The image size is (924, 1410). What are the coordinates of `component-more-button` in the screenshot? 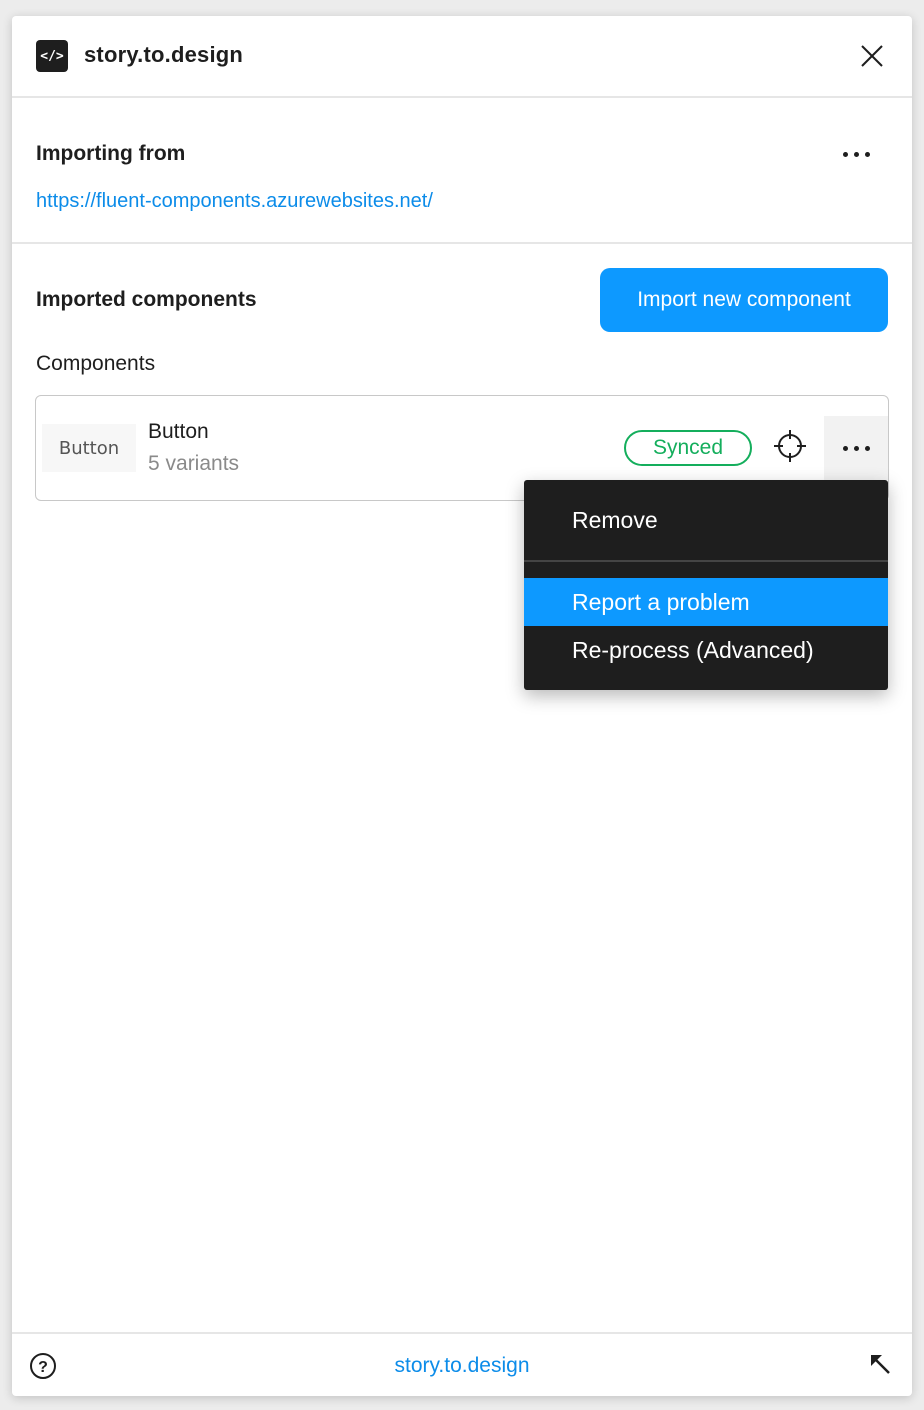 It's located at (856, 448).